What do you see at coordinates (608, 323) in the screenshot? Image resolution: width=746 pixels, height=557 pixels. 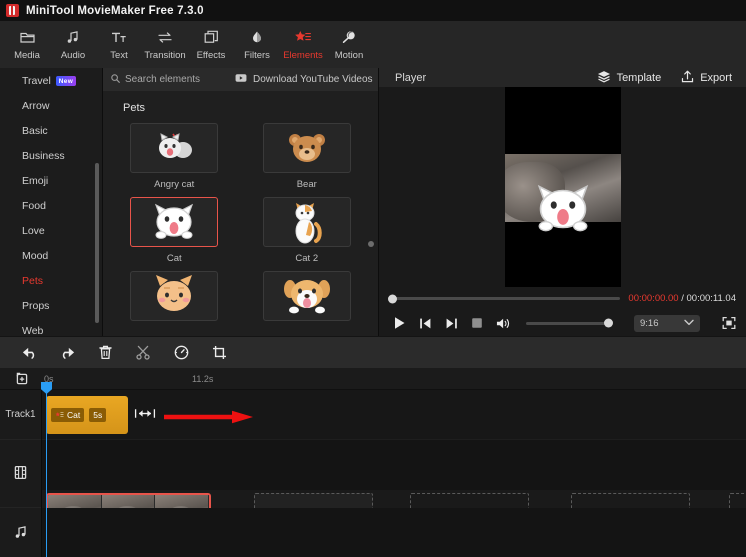 I see `volume-handle` at bounding box center [608, 323].